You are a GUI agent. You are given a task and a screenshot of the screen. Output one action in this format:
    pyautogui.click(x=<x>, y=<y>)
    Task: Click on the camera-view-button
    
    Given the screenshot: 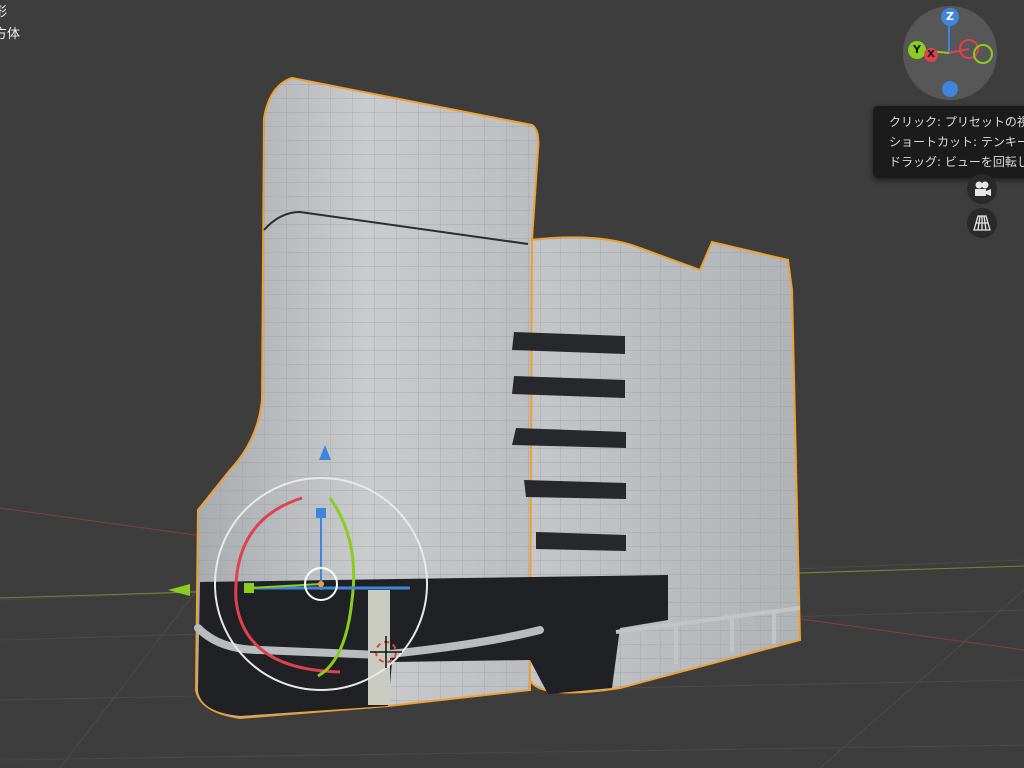 What is the action you would take?
    pyautogui.click(x=982, y=189)
    